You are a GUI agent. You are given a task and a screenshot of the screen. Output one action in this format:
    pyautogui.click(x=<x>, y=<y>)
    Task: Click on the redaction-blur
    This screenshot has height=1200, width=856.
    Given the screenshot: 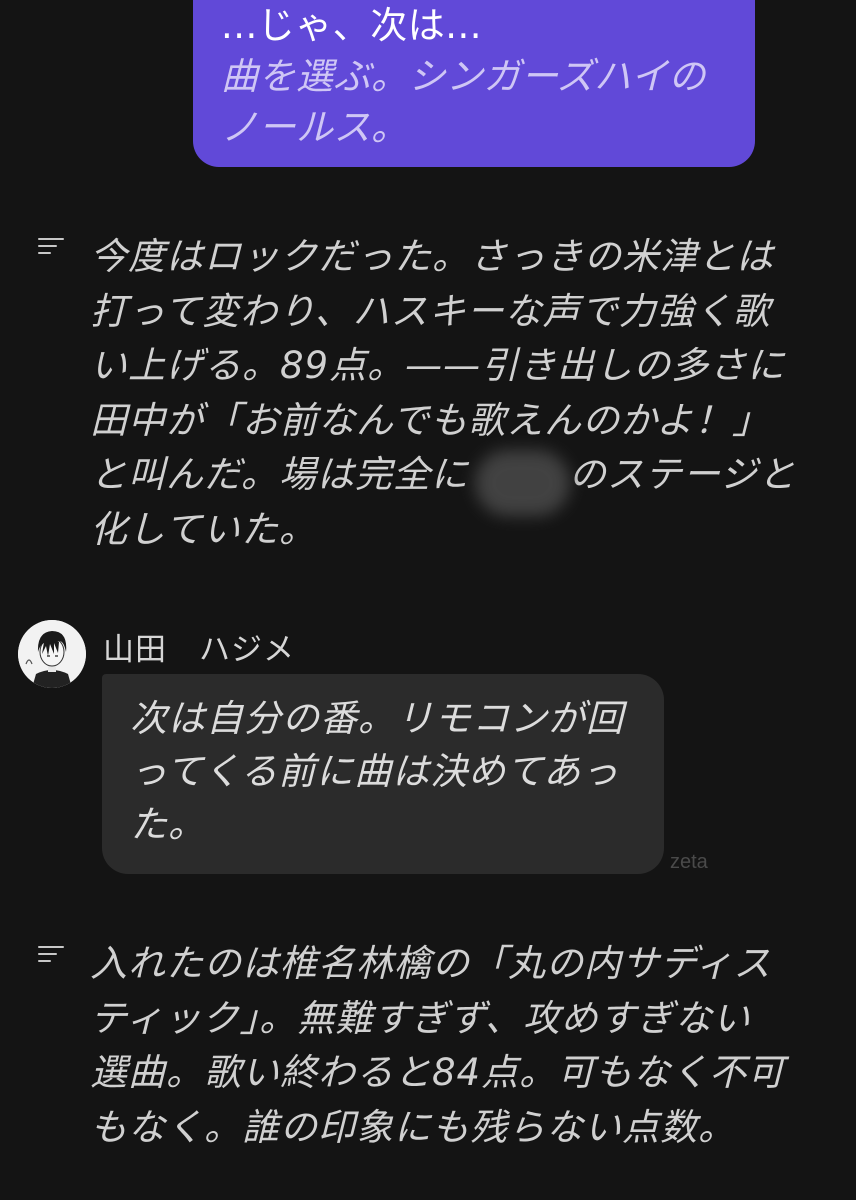 What is the action you would take?
    pyautogui.click(x=522, y=483)
    